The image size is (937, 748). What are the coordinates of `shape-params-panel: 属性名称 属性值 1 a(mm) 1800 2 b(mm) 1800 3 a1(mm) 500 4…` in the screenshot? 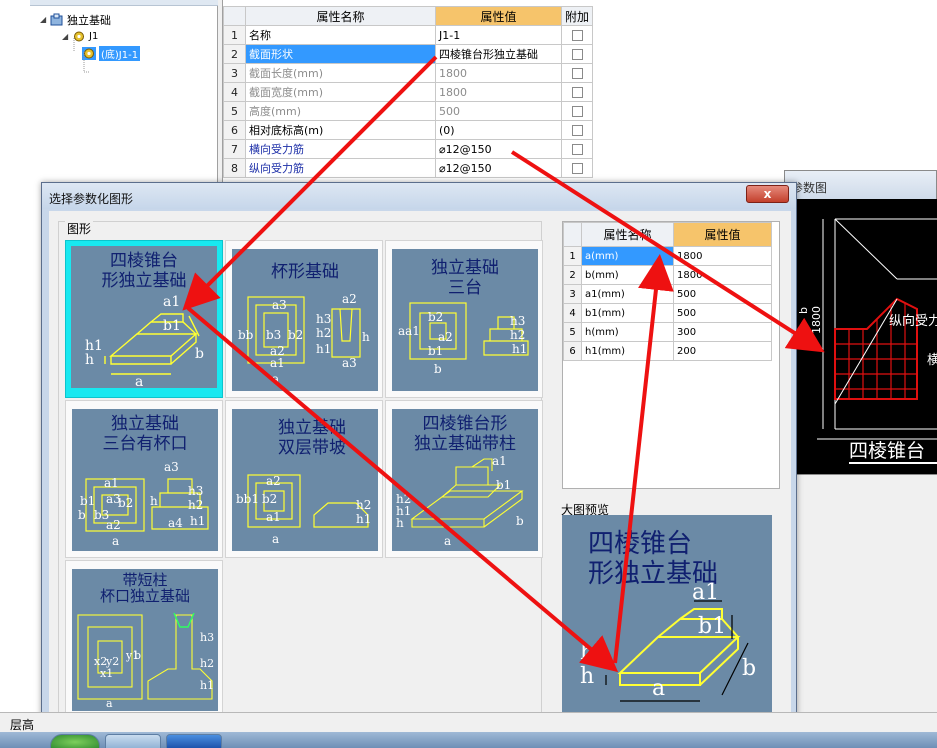 It's located at (671, 355).